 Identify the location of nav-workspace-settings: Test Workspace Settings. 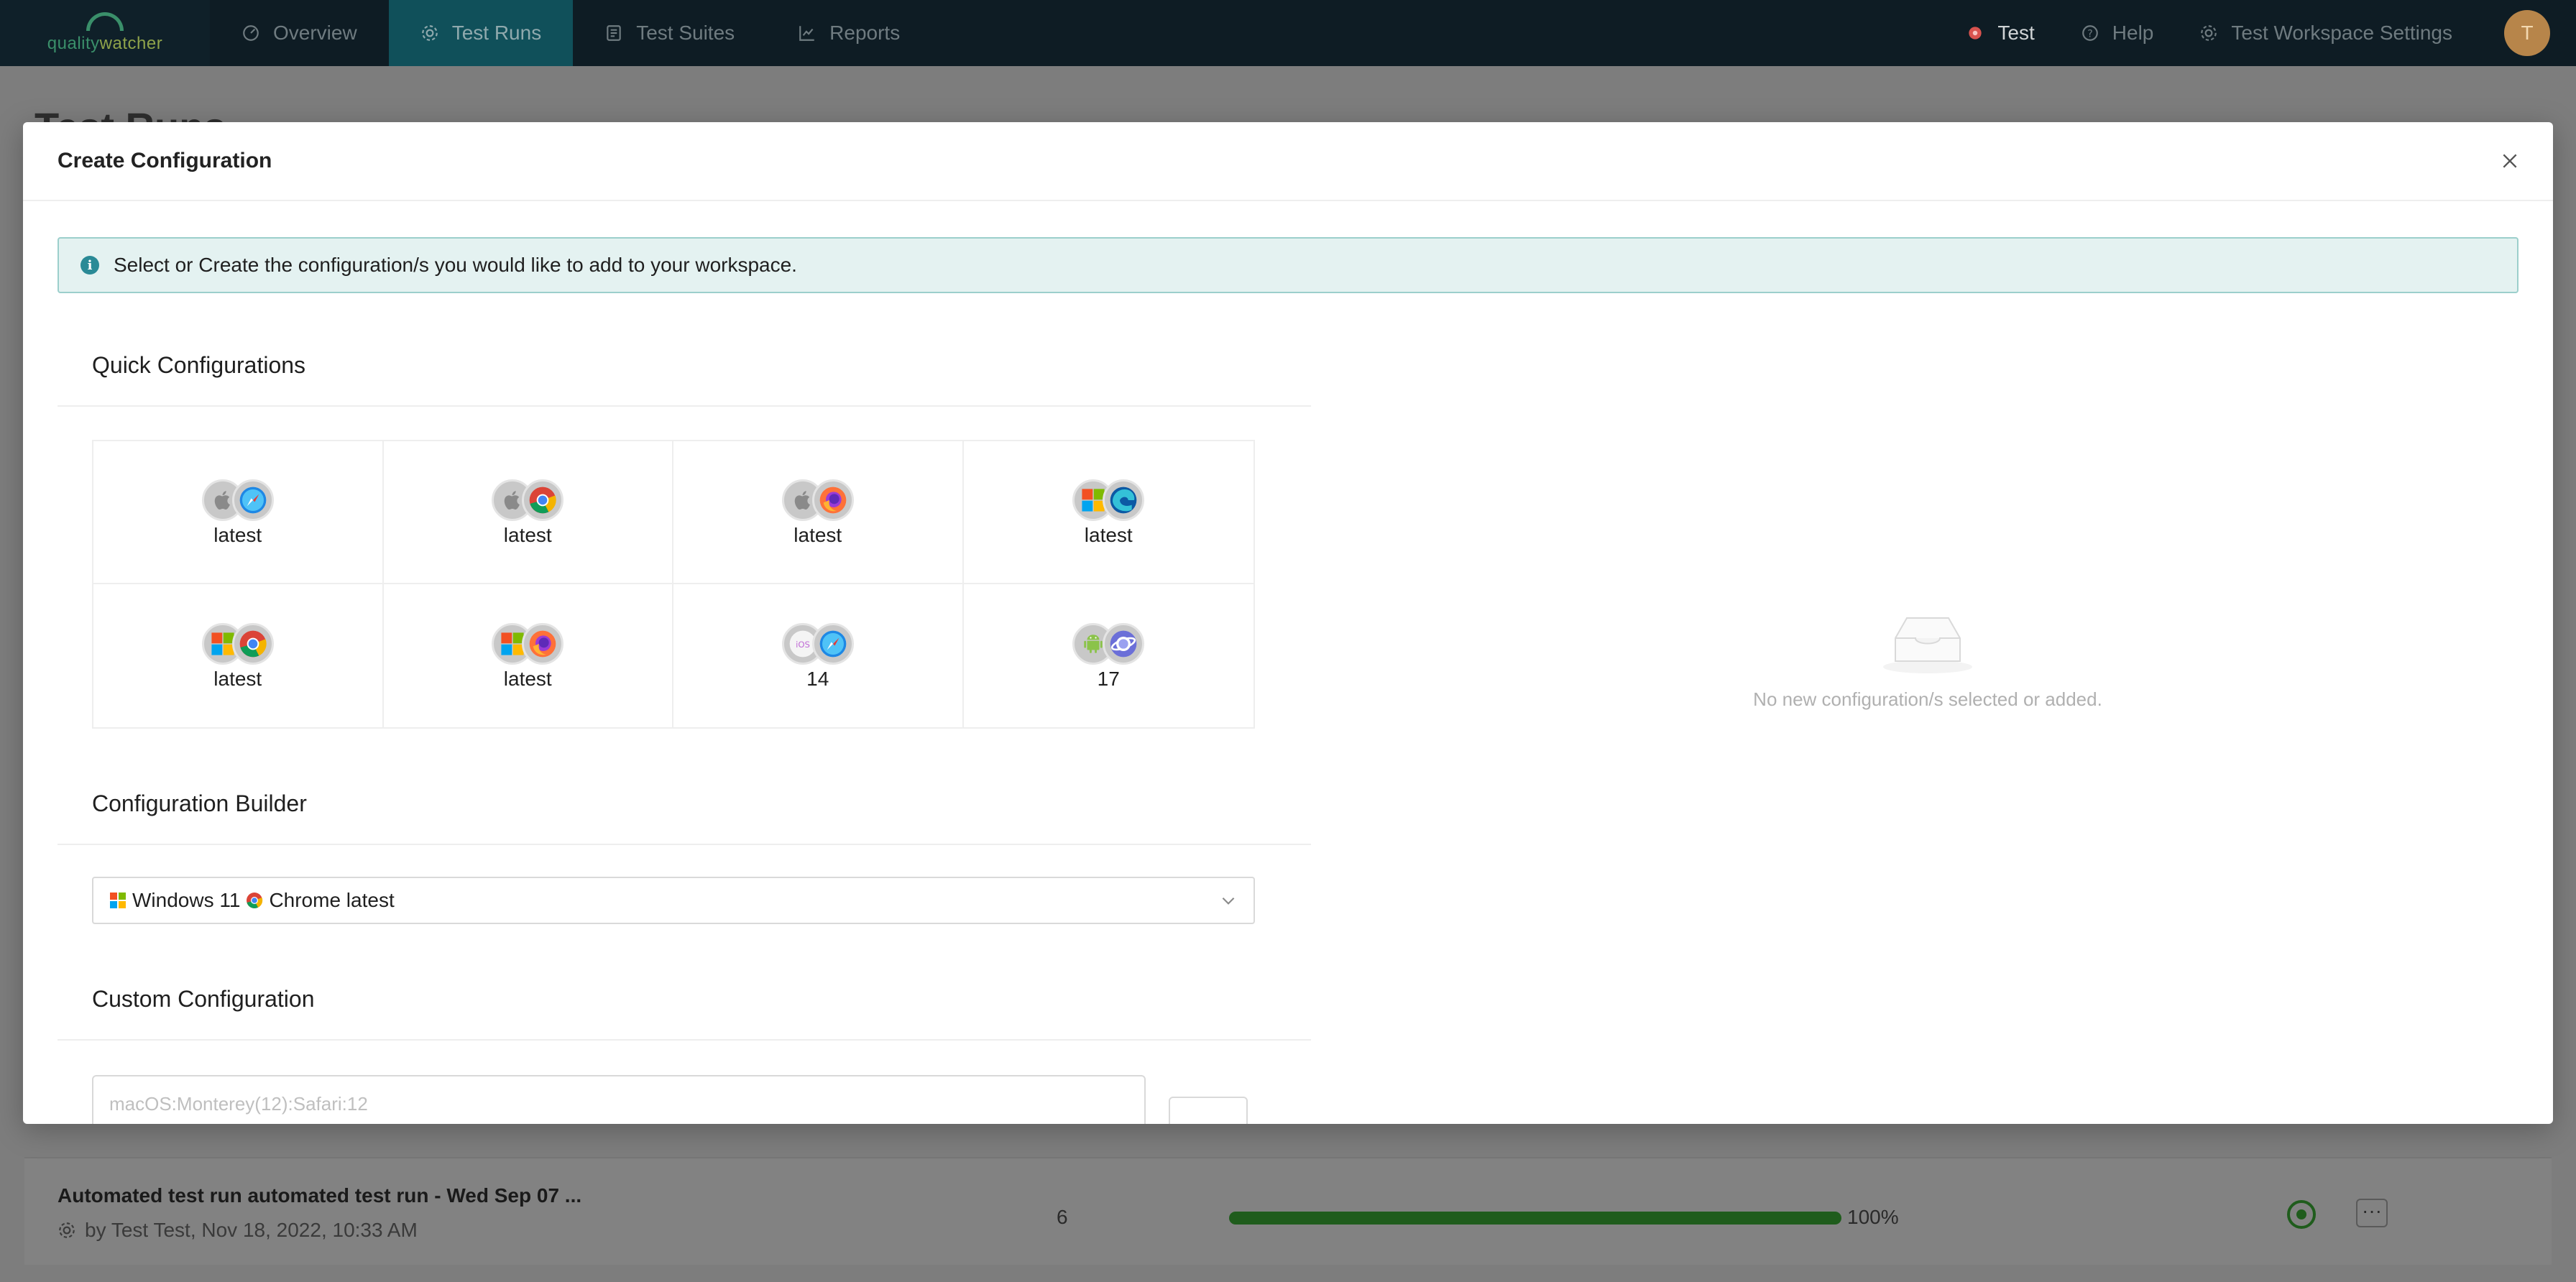
(2325, 33).